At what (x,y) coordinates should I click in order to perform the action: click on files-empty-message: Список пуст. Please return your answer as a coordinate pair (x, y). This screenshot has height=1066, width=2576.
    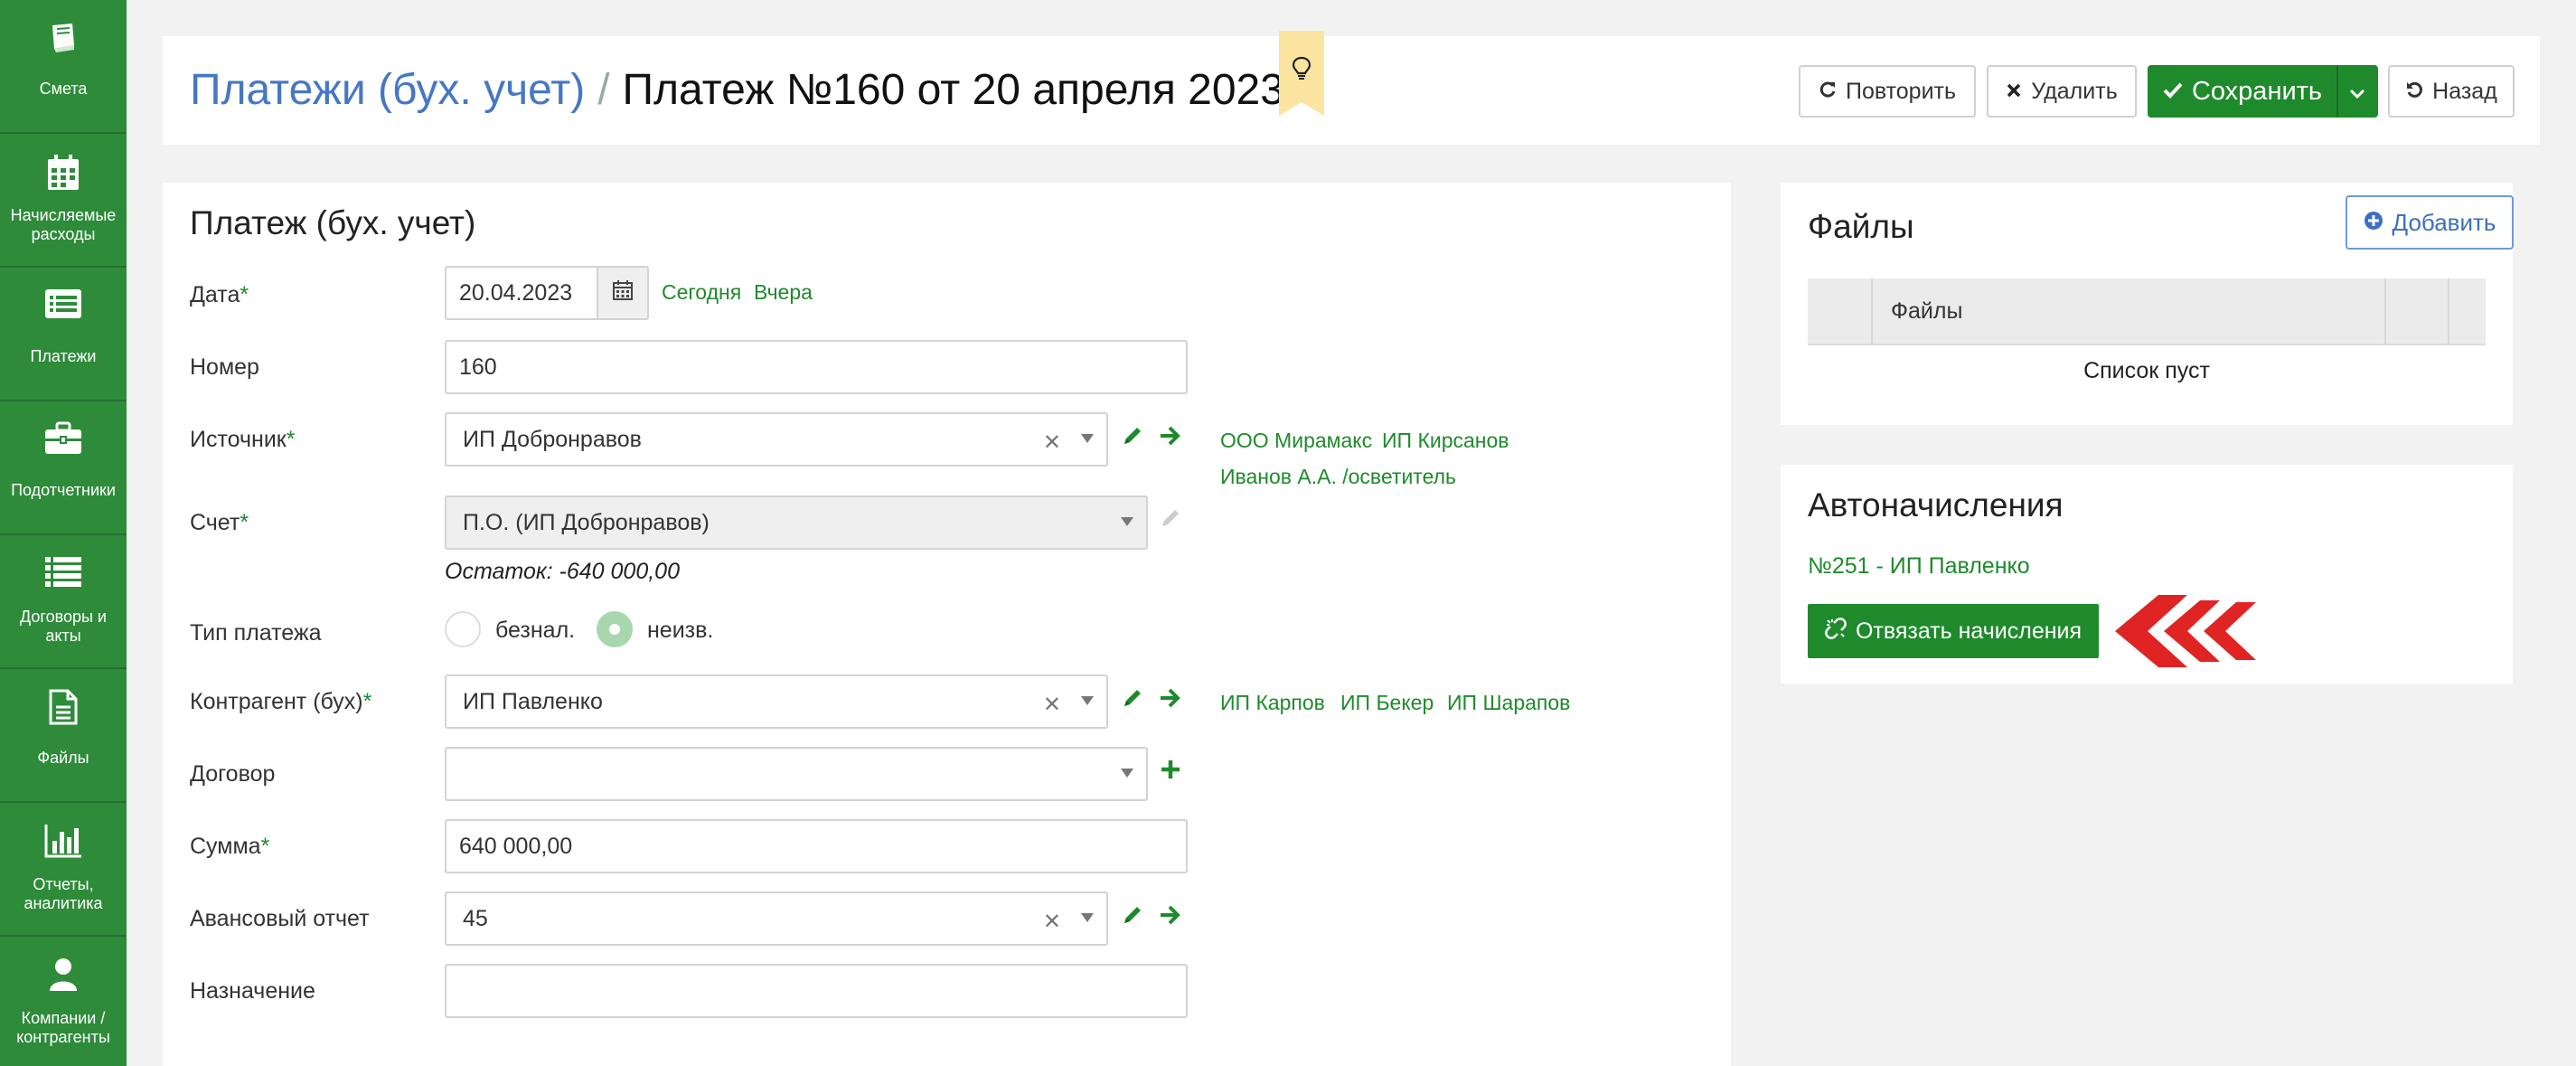
    Looking at the image, I should click on (2146, 370).